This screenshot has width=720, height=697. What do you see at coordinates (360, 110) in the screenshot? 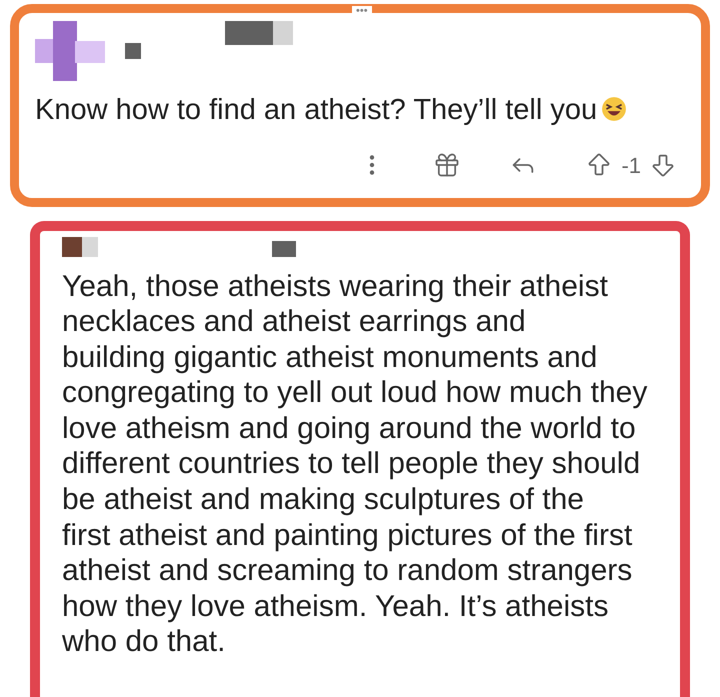
I see `comment-text: Know how to find an atheist? They’ll tell you` at bounding box center [360, 110].